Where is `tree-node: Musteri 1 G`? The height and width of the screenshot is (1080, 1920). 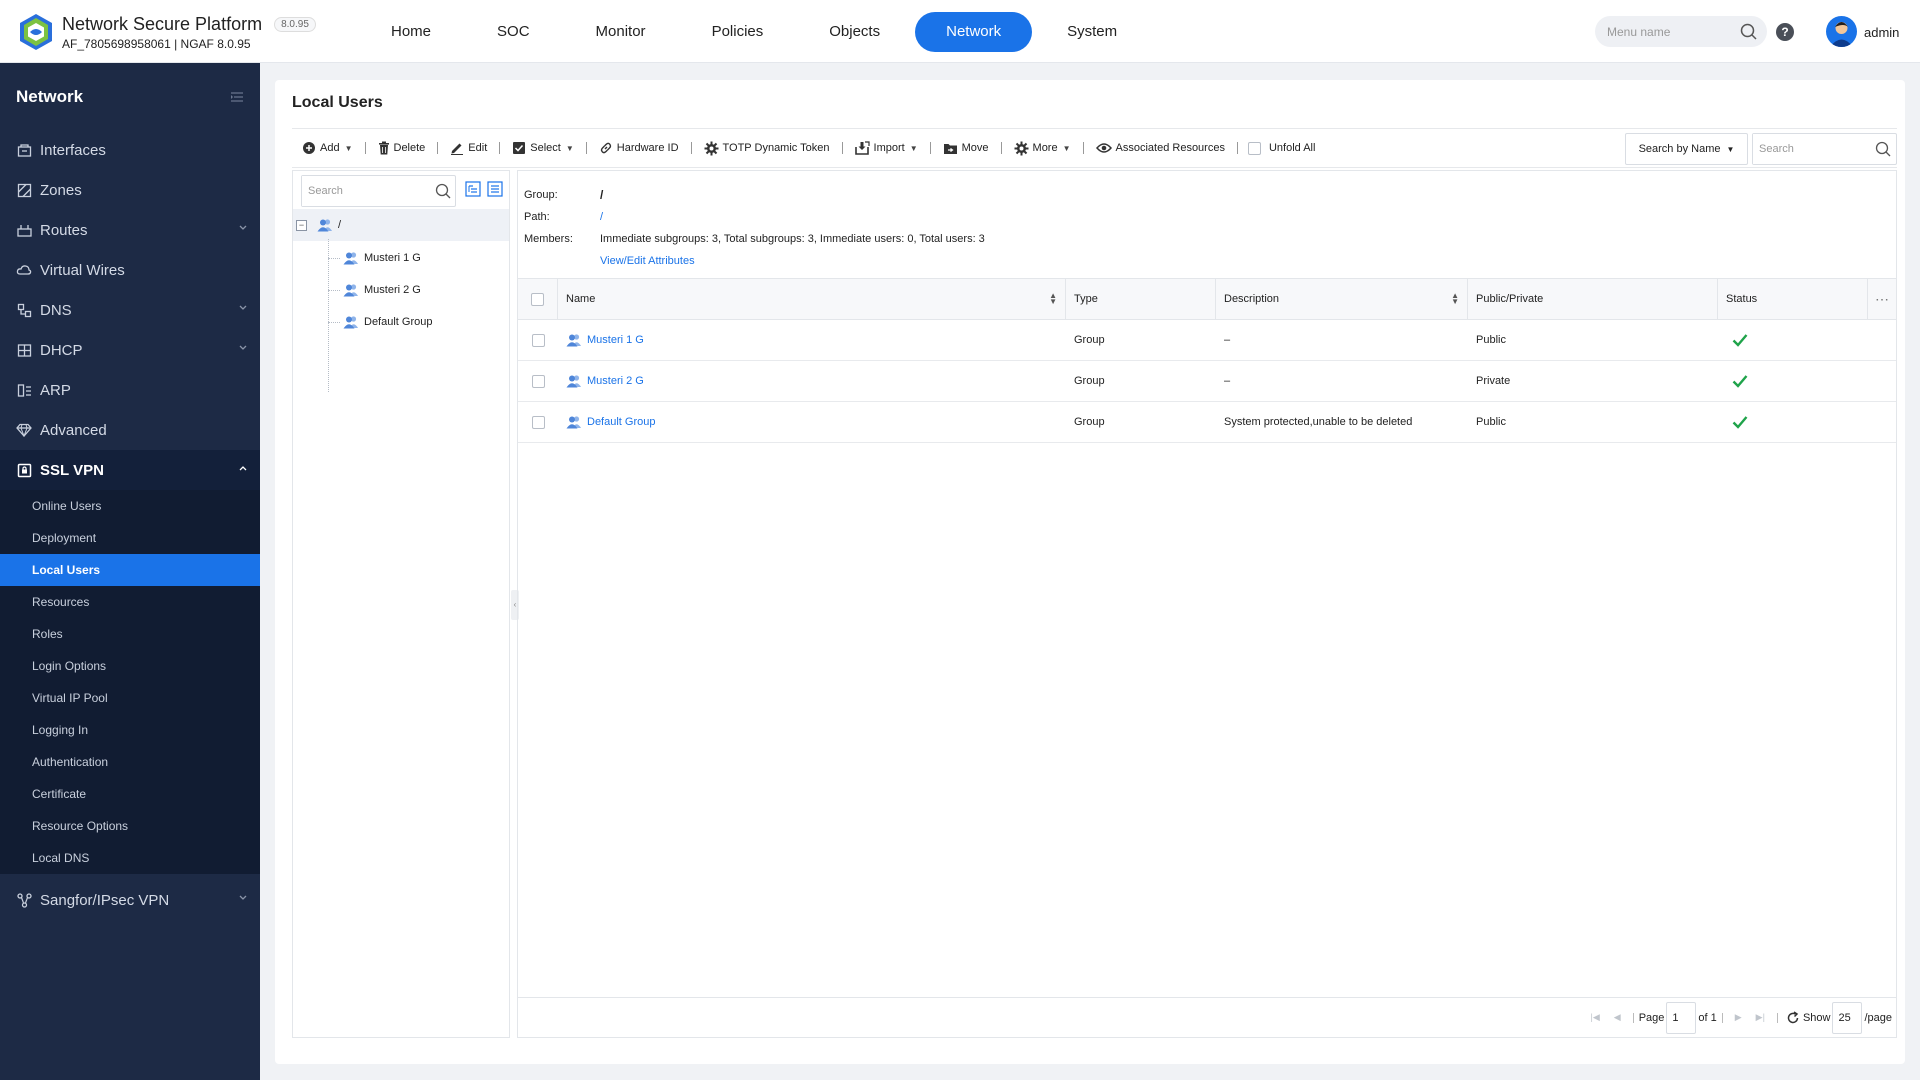 tree-node: Musteri 1 G is located at coordinates (382, 258).